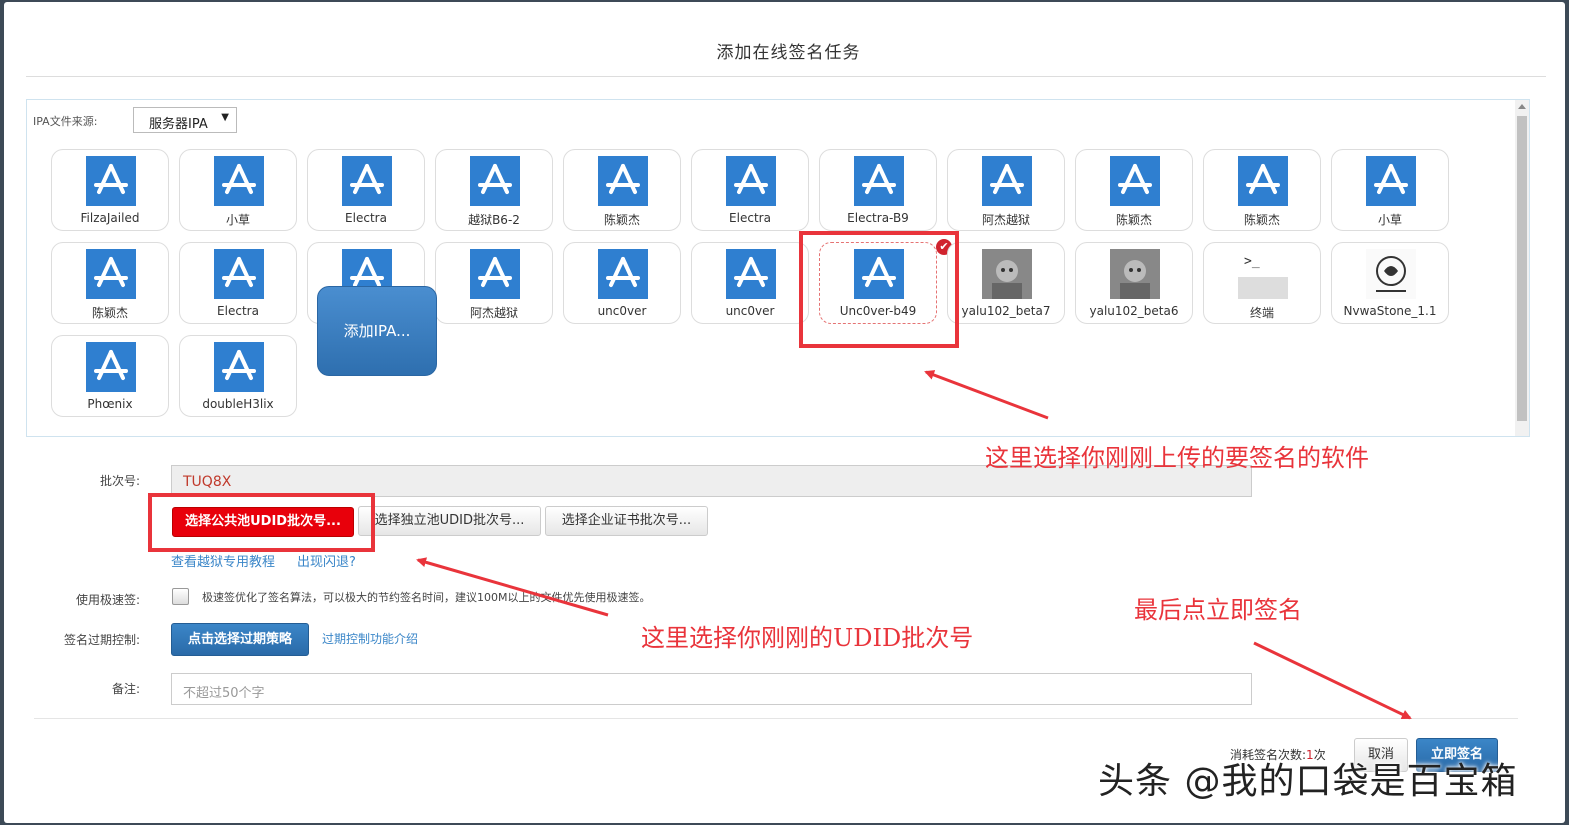 The height and width of the screenshot is (825, 1569). Describe the element at coordinates (986, 395) in the screenshot. I see `arrow-to-software` at that location.